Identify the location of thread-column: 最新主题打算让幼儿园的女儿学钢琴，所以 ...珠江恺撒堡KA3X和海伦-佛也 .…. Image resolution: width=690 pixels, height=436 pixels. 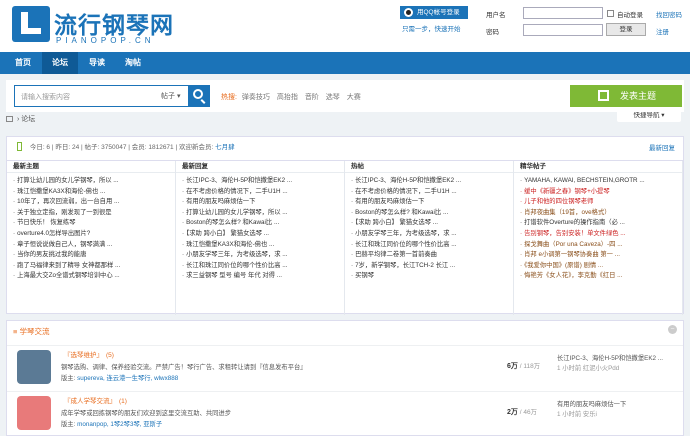
(91, 238).